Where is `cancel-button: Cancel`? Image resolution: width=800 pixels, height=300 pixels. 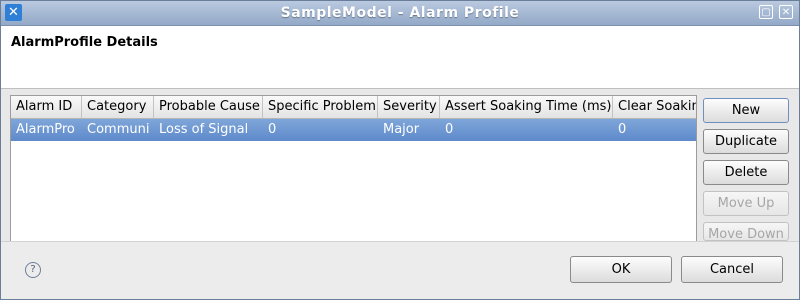
cancel-button: Cancel is located at coordinates (732, 269).